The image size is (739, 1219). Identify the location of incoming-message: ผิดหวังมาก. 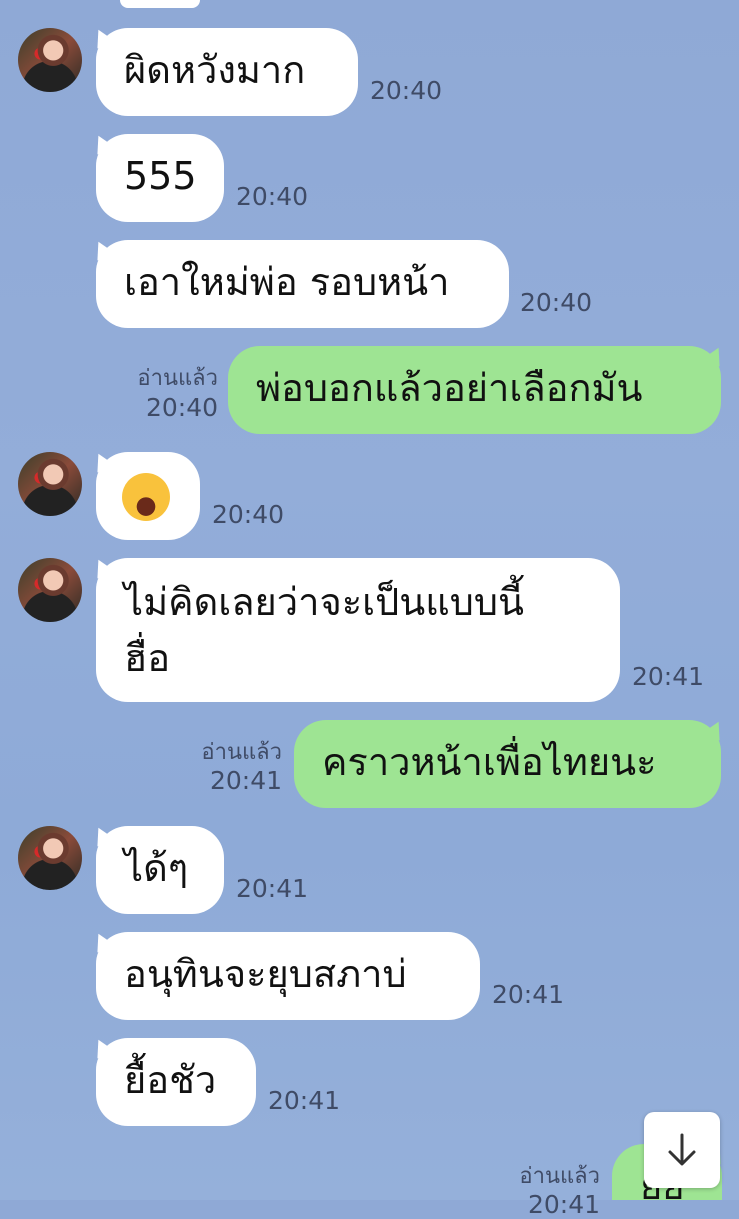
(227, 72).